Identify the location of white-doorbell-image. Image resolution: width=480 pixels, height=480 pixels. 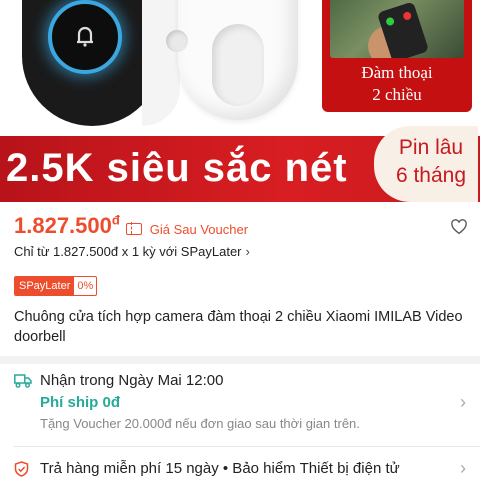
(232, 60).